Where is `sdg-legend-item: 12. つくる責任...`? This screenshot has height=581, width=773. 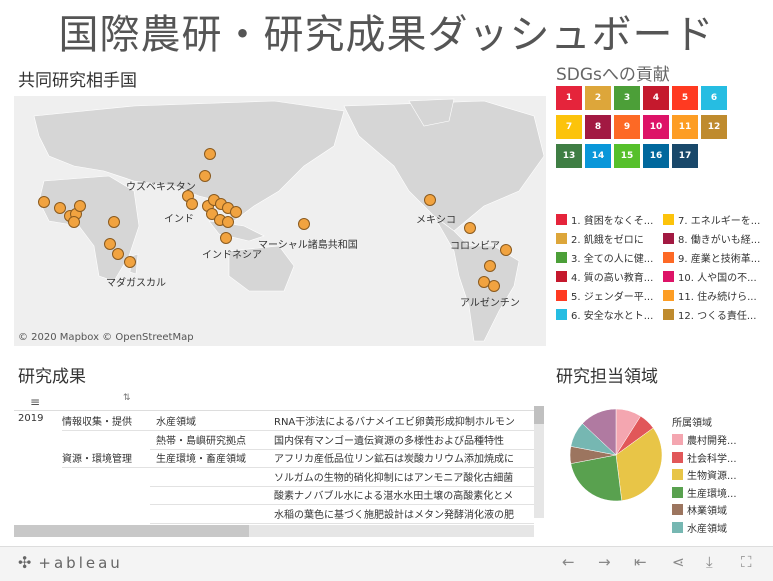 sdg-legend-item: 12. つくる責任... is located at coordinates (709, 314).